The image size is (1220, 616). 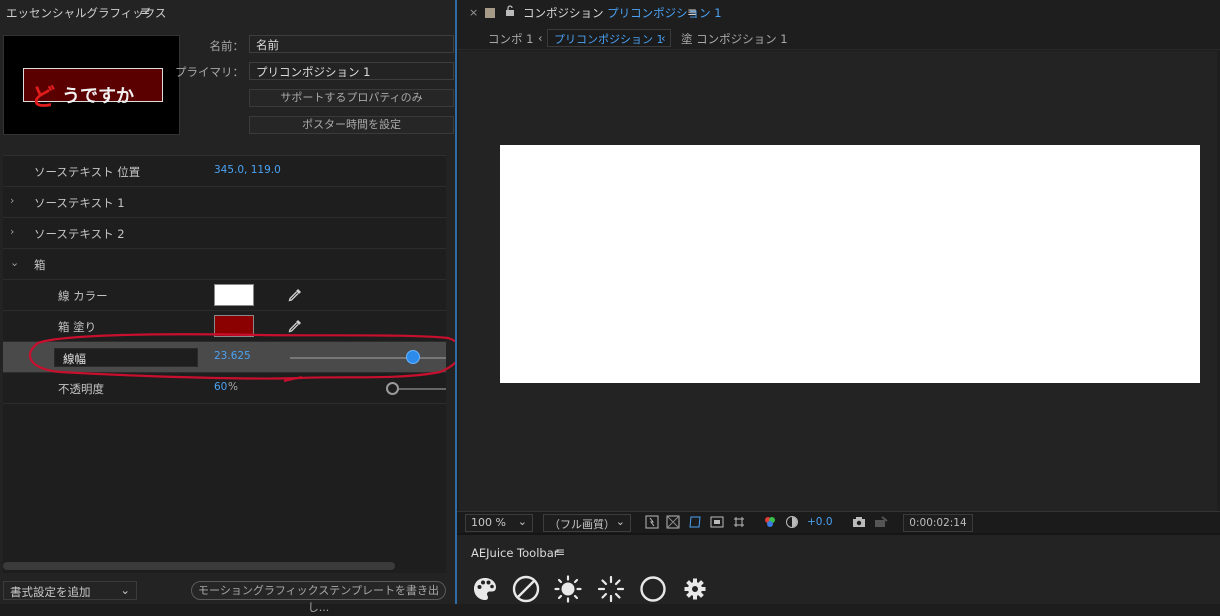 I want to click on horizontal-scrollbar, so click(x=199, y=566).